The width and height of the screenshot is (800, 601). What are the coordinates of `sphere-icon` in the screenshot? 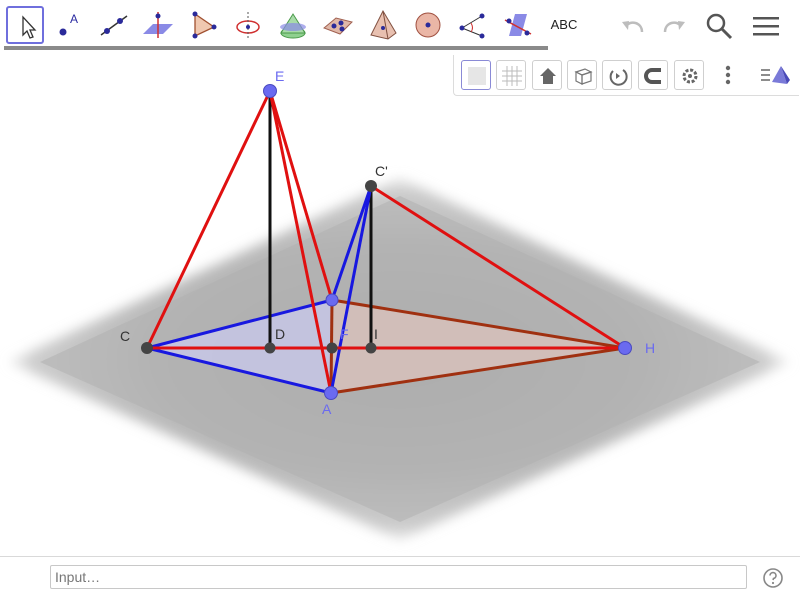 It's located at (428, 25).